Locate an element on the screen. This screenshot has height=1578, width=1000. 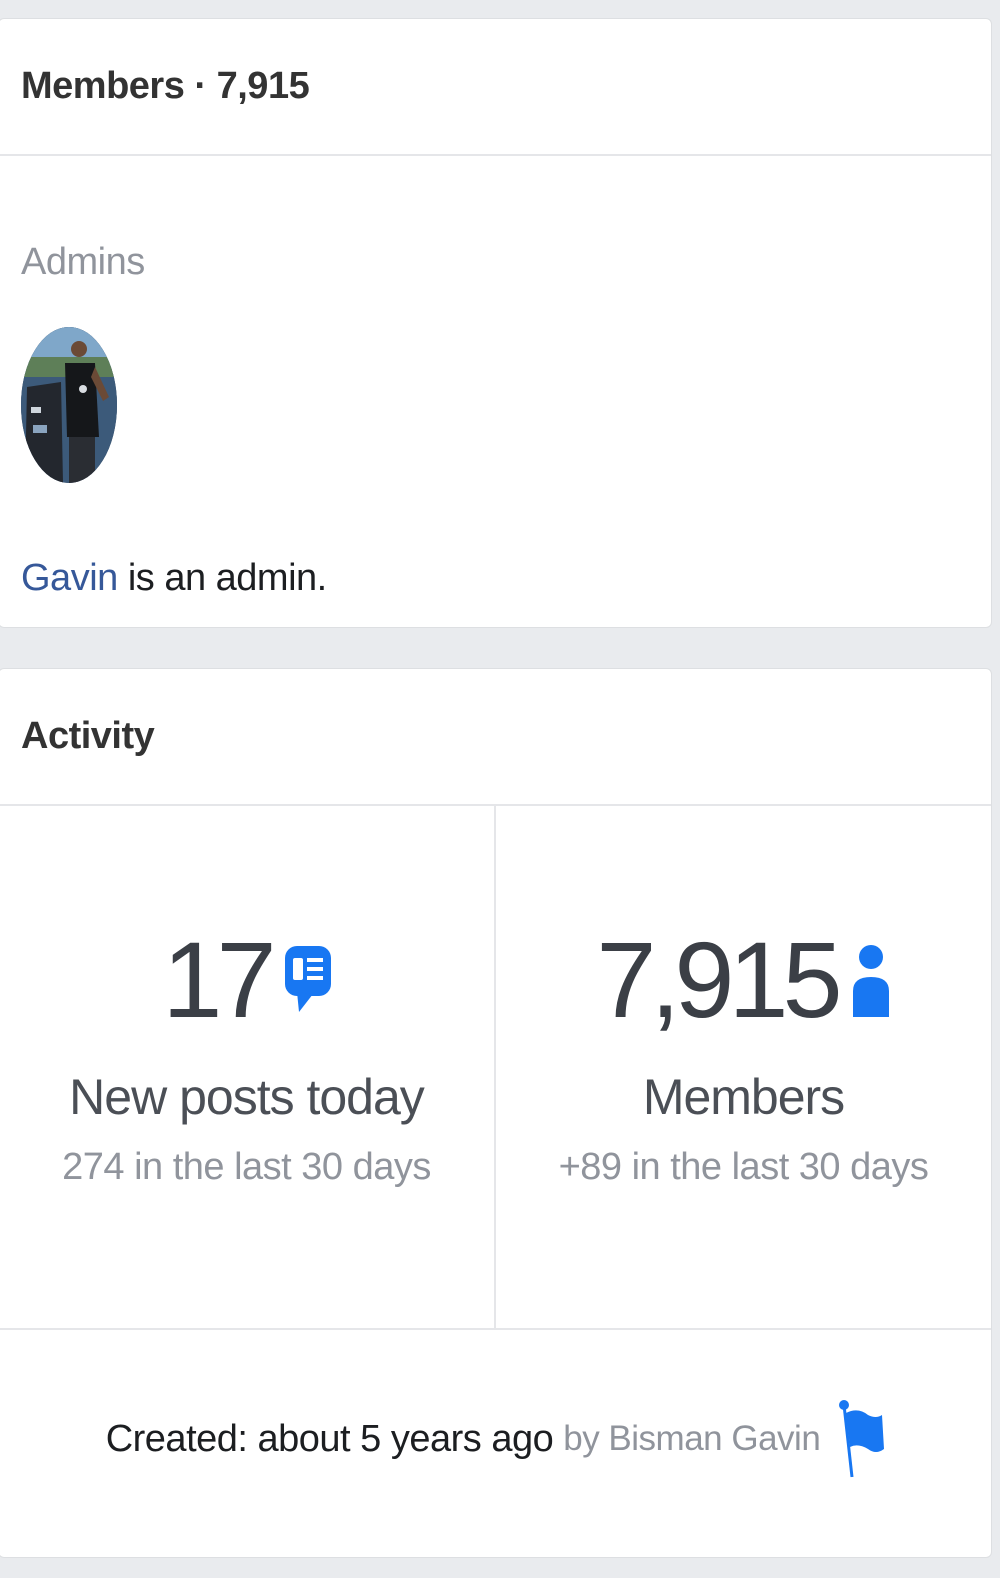
speech-bubble-icon is located at coordinates (307, 980).